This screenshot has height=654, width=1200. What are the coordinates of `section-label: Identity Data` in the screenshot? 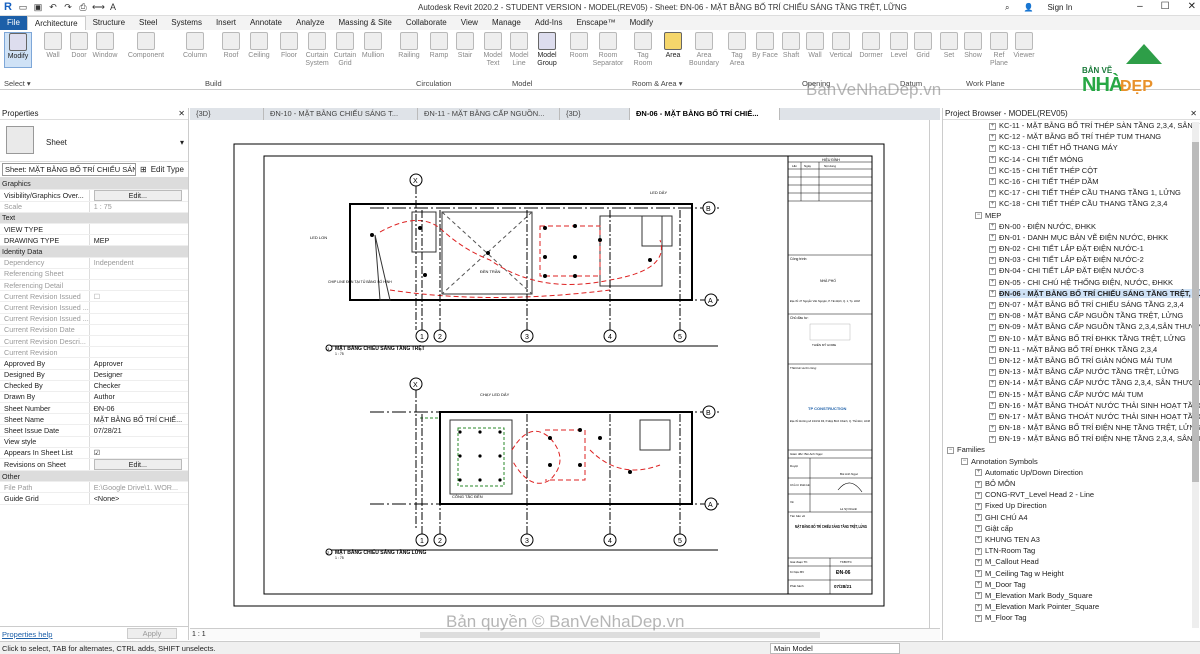 It's located at (94, 251).